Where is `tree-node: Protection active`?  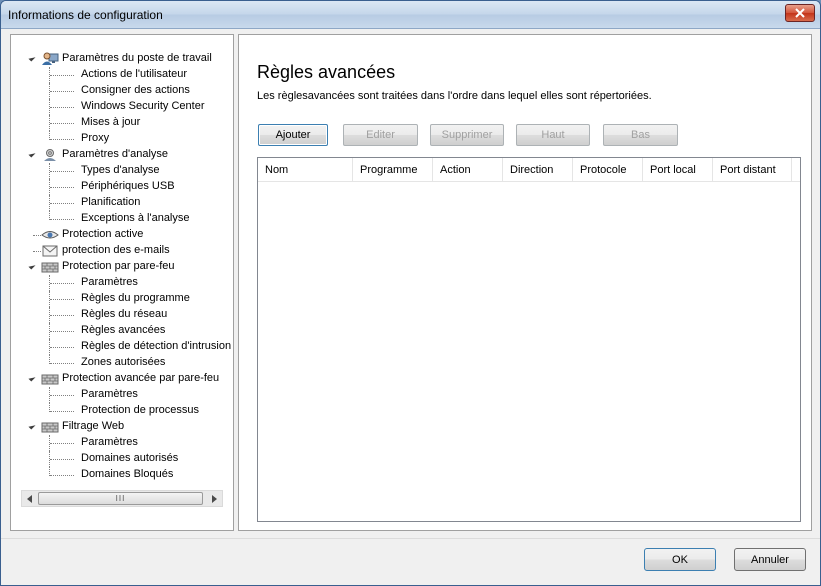
tree-node: Protection active is located at coordinates (122, 235).